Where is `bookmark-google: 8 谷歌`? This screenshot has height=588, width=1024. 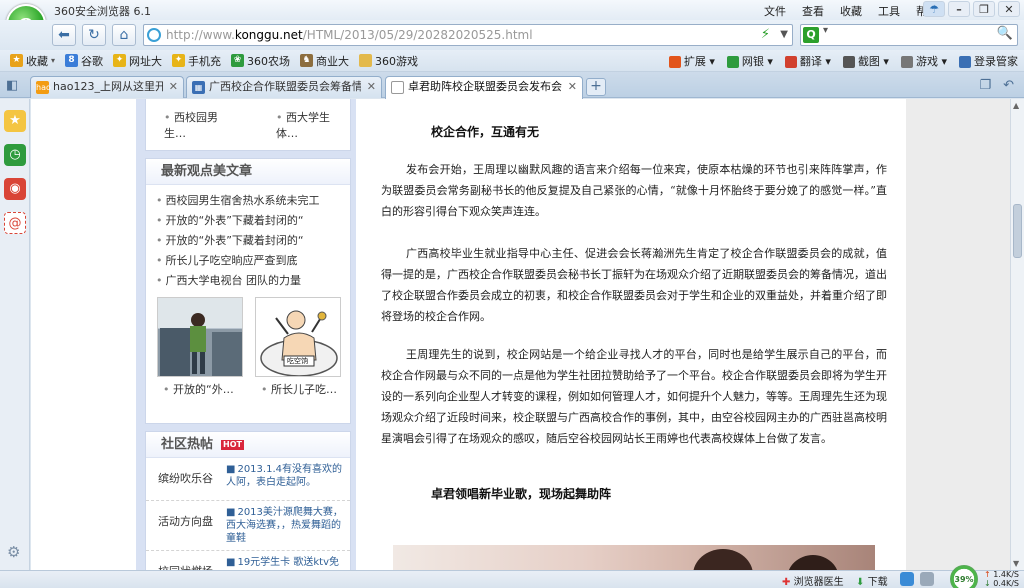
bookmark-google: 8 谷歌 is located at coordinates (84, 61).